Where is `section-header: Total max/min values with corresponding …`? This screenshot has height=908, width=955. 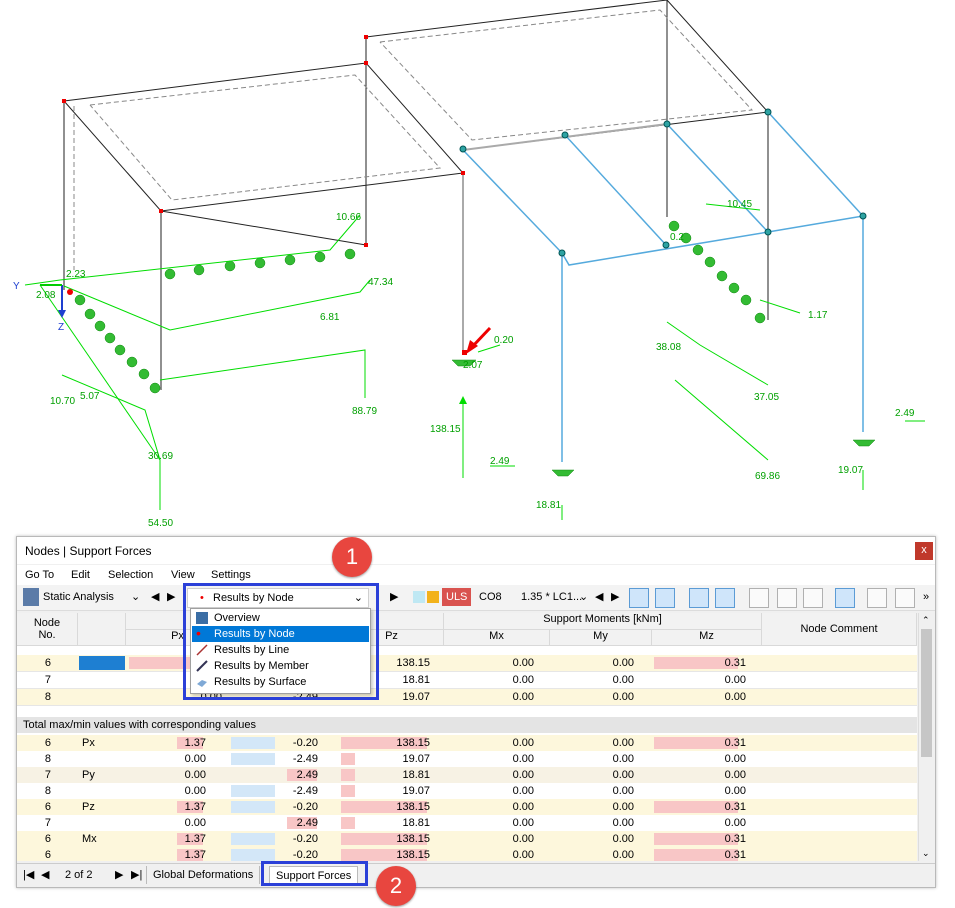 section-header: Total max/min values with corresponding … is located at coordinates (467, 725).